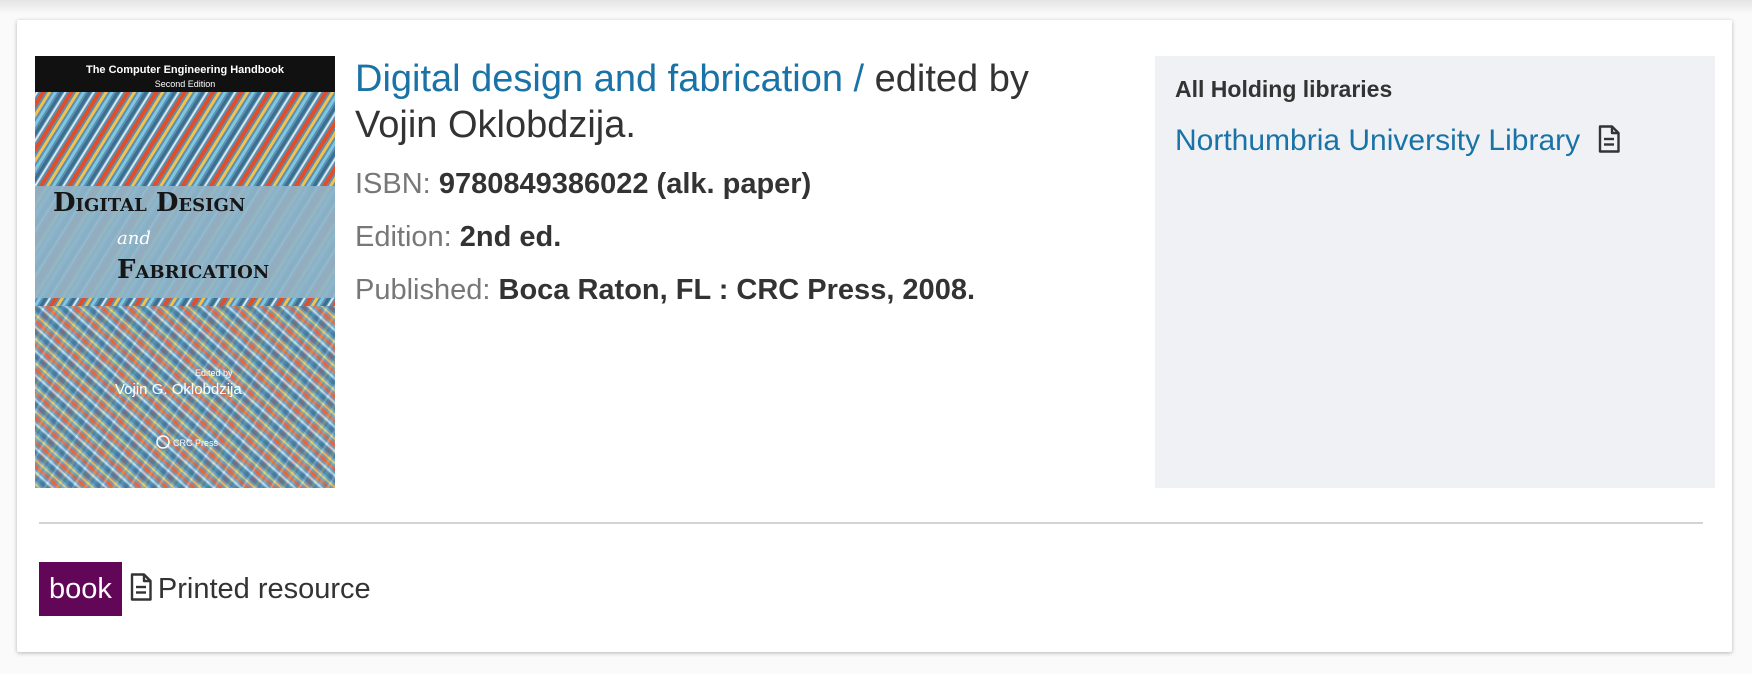 This screenshot has height=674, width=1752. I want to click on cover-title-line1: Digital Design, so click(149, 203).